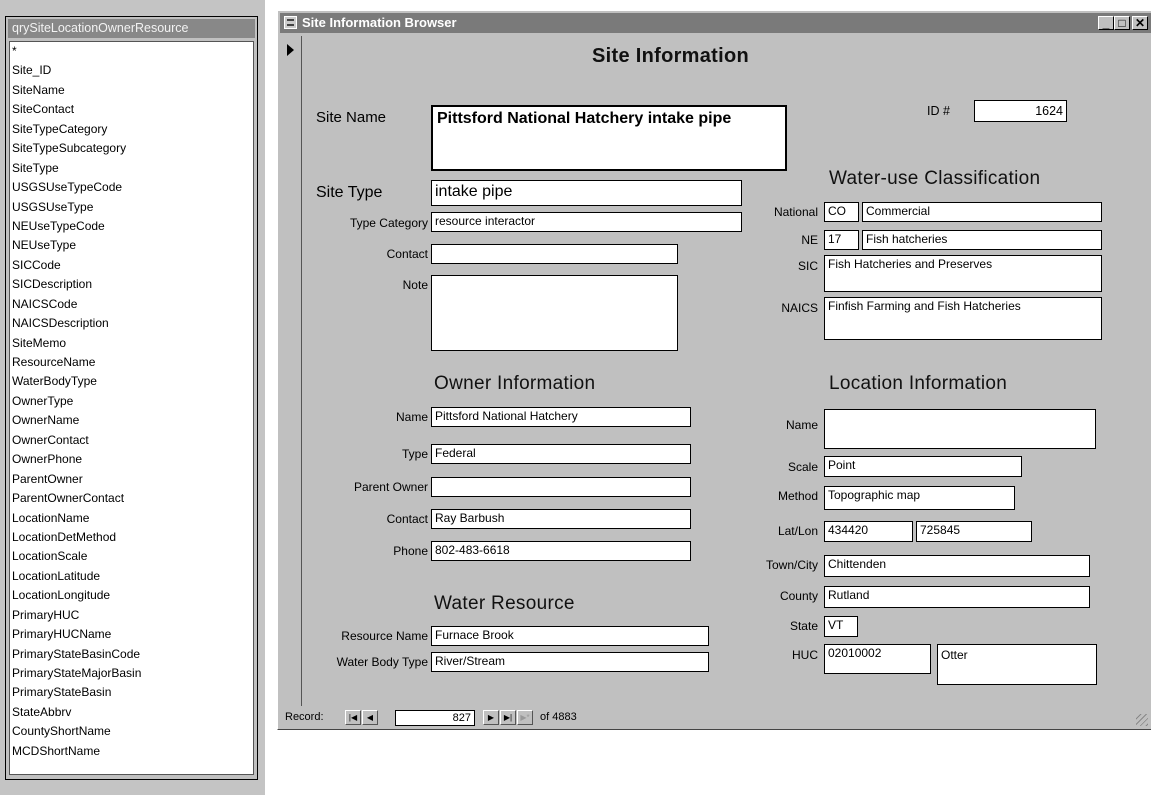 The image size is (1151, 795). What do you see at coordinates (349, 192) in the screenshot?
I see `site-type-label: Site Type` at bounding box center [349, 192].